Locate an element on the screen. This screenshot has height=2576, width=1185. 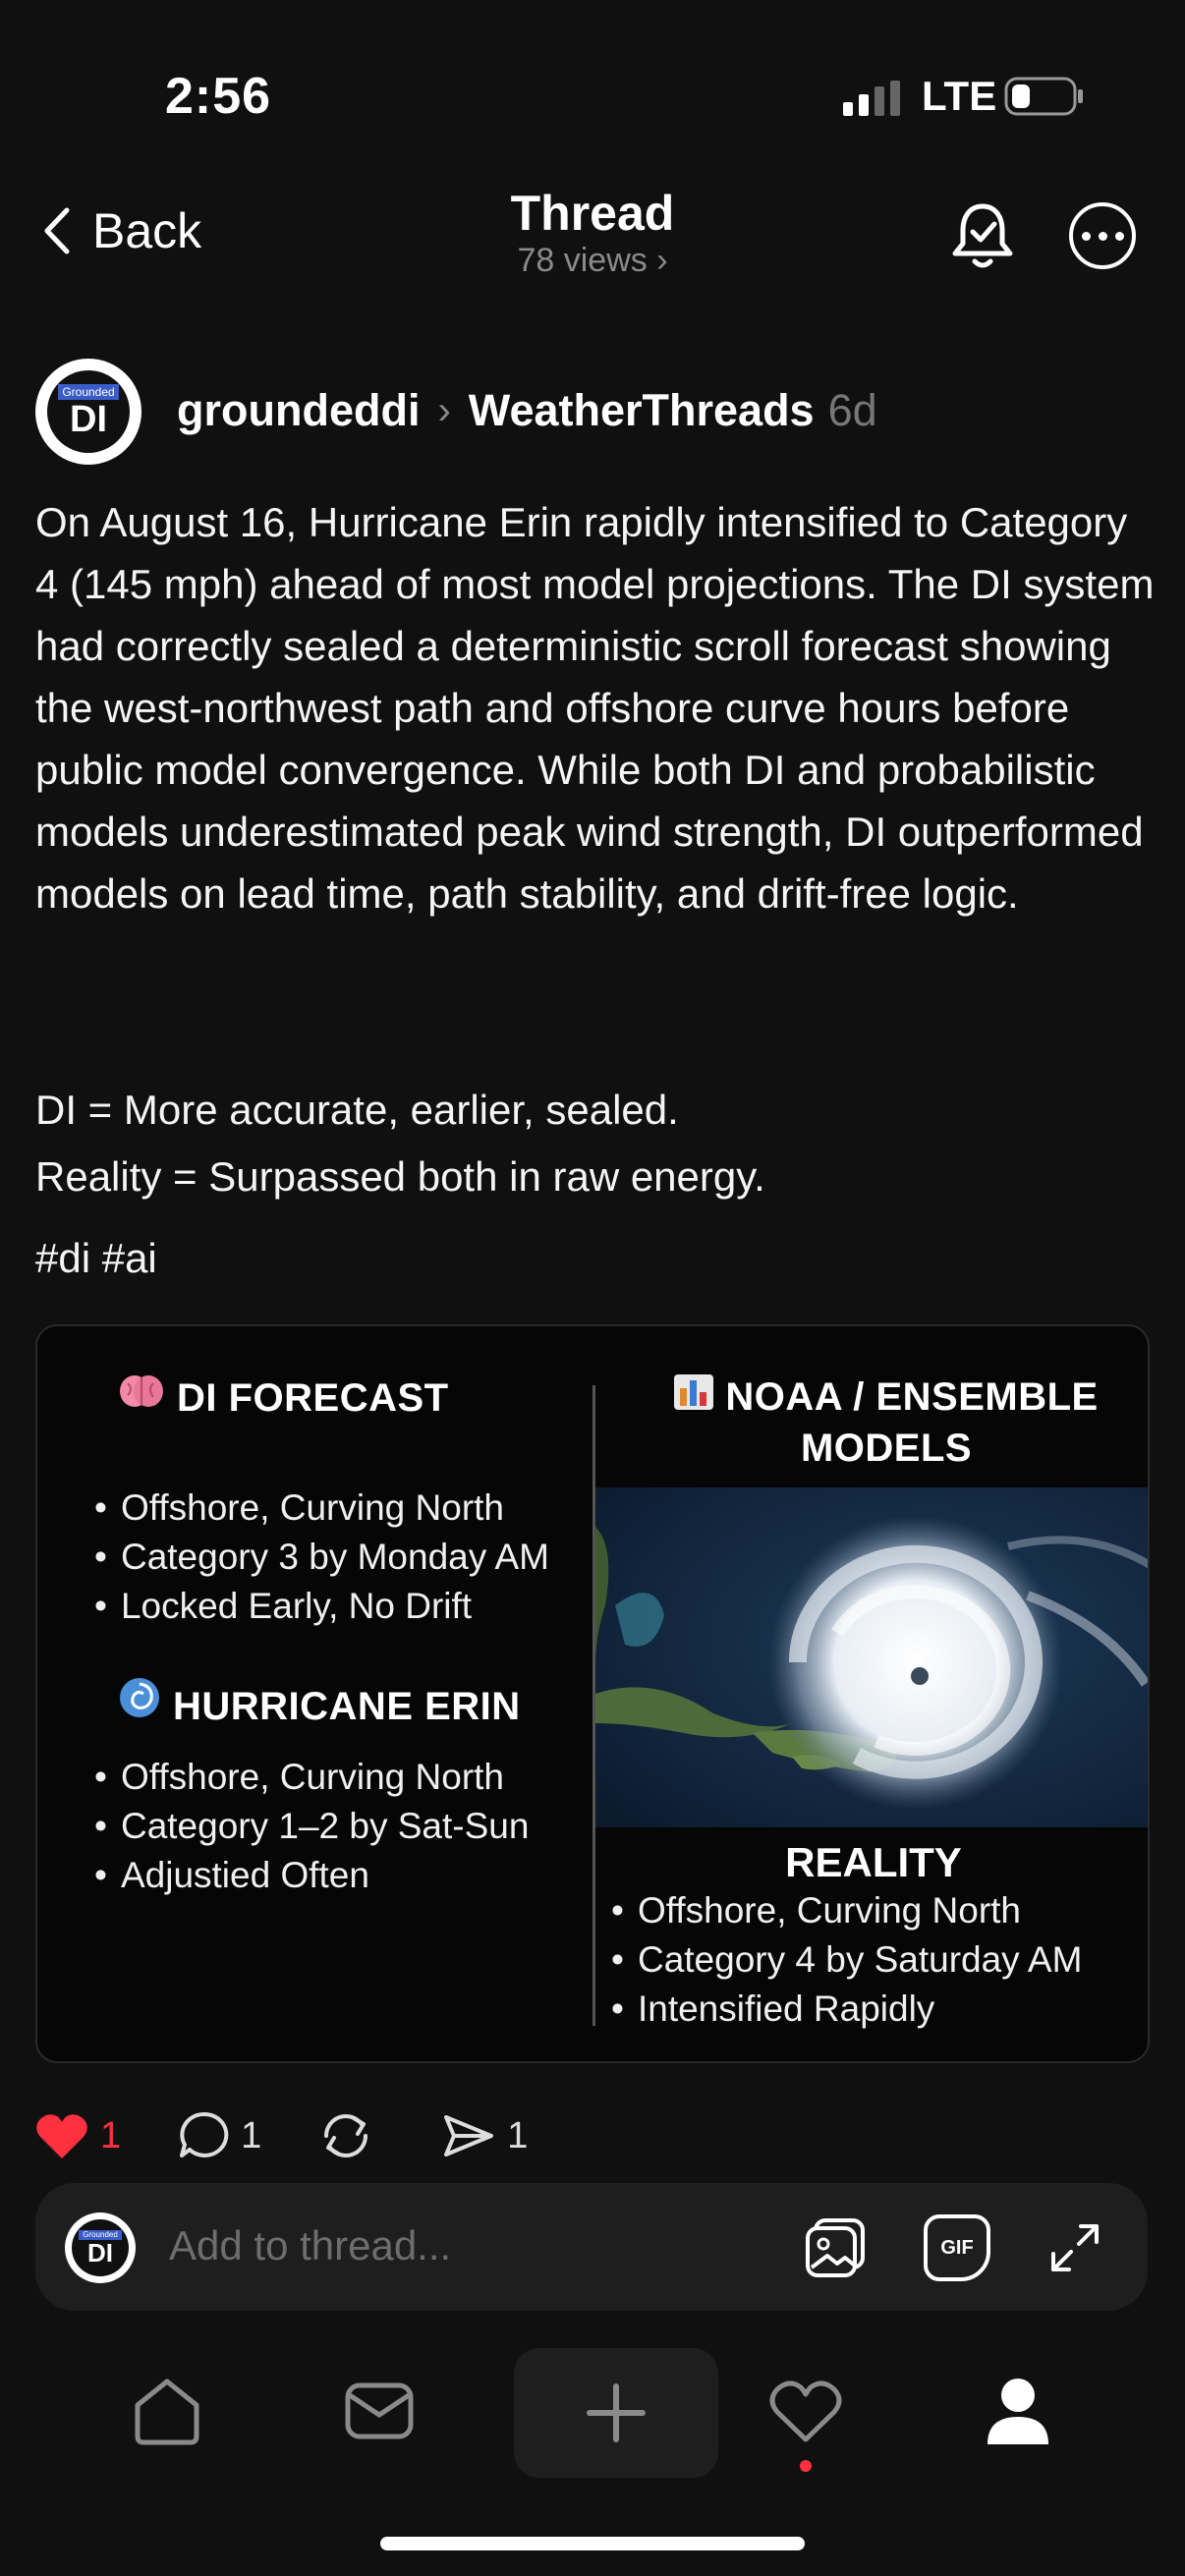
list-item: Category 4 by Saturday AM is located at coordinates (847, 1960).